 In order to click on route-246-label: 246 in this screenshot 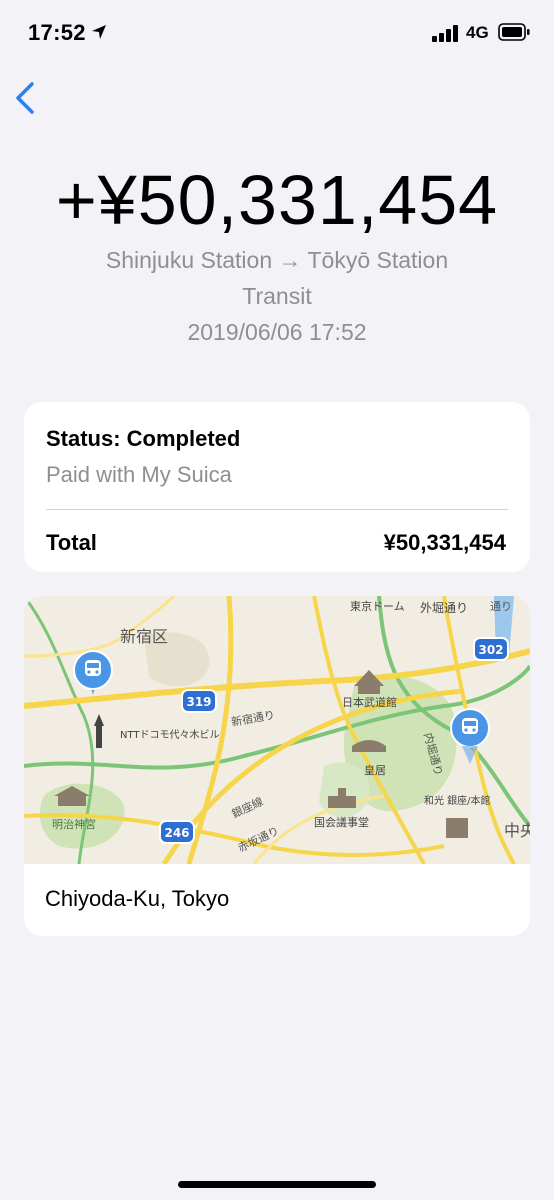, I will do `click(176, 833)`.